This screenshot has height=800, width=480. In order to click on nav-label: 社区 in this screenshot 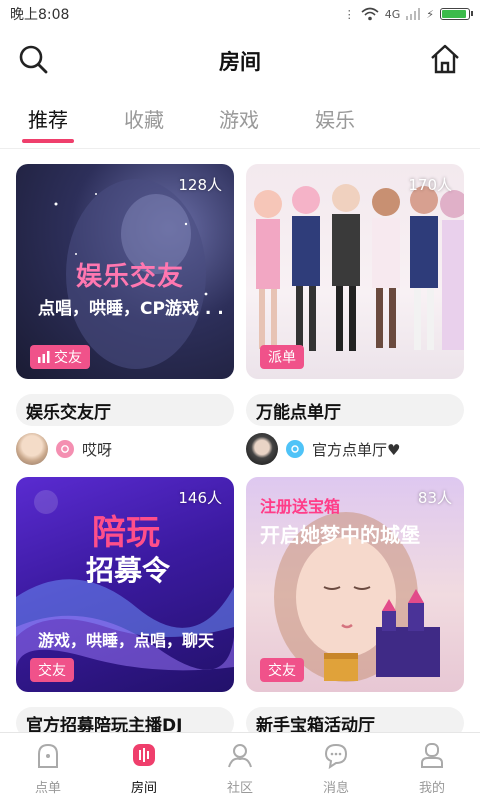, I will do `click(239, 788)`.